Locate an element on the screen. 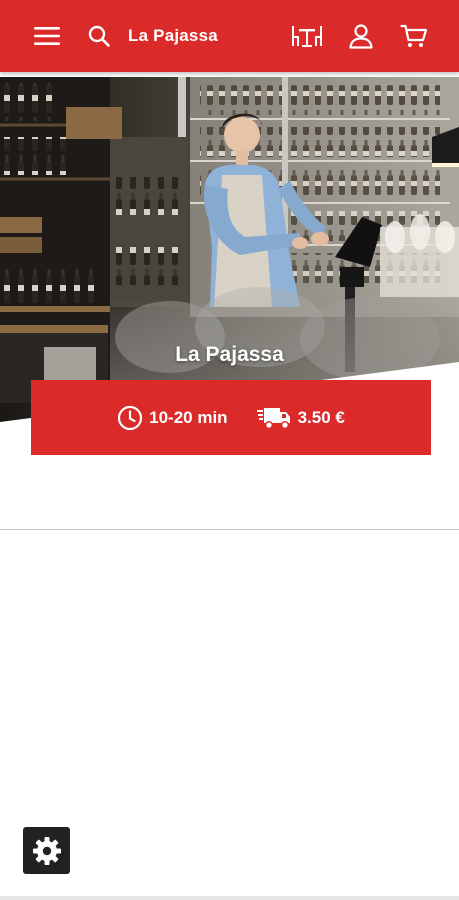 This screenshot has height=900, width=459. menu-button is located at coordinates (47, 36).